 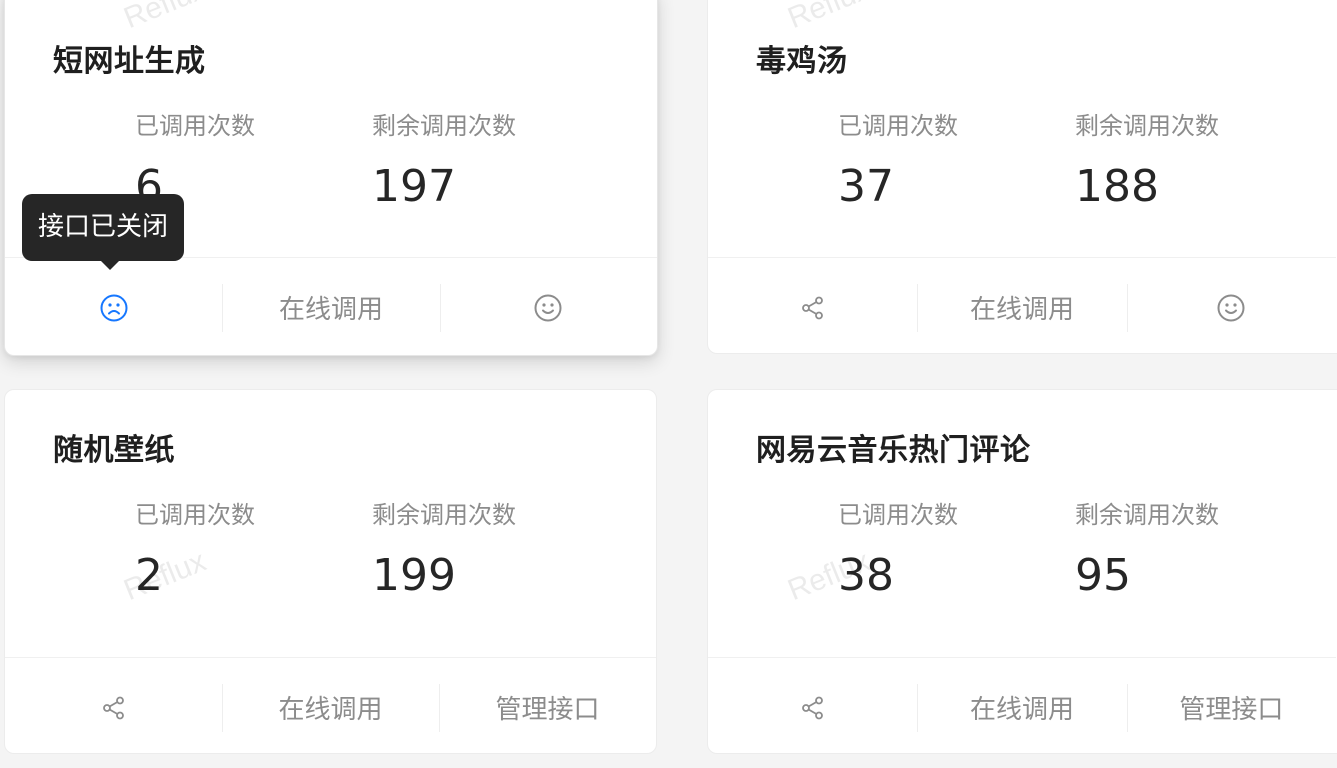 What do you see at coordinates (414, 575) in the screenshot?
I see `remaining-count-value: 199` at bounding box center [414, 575].